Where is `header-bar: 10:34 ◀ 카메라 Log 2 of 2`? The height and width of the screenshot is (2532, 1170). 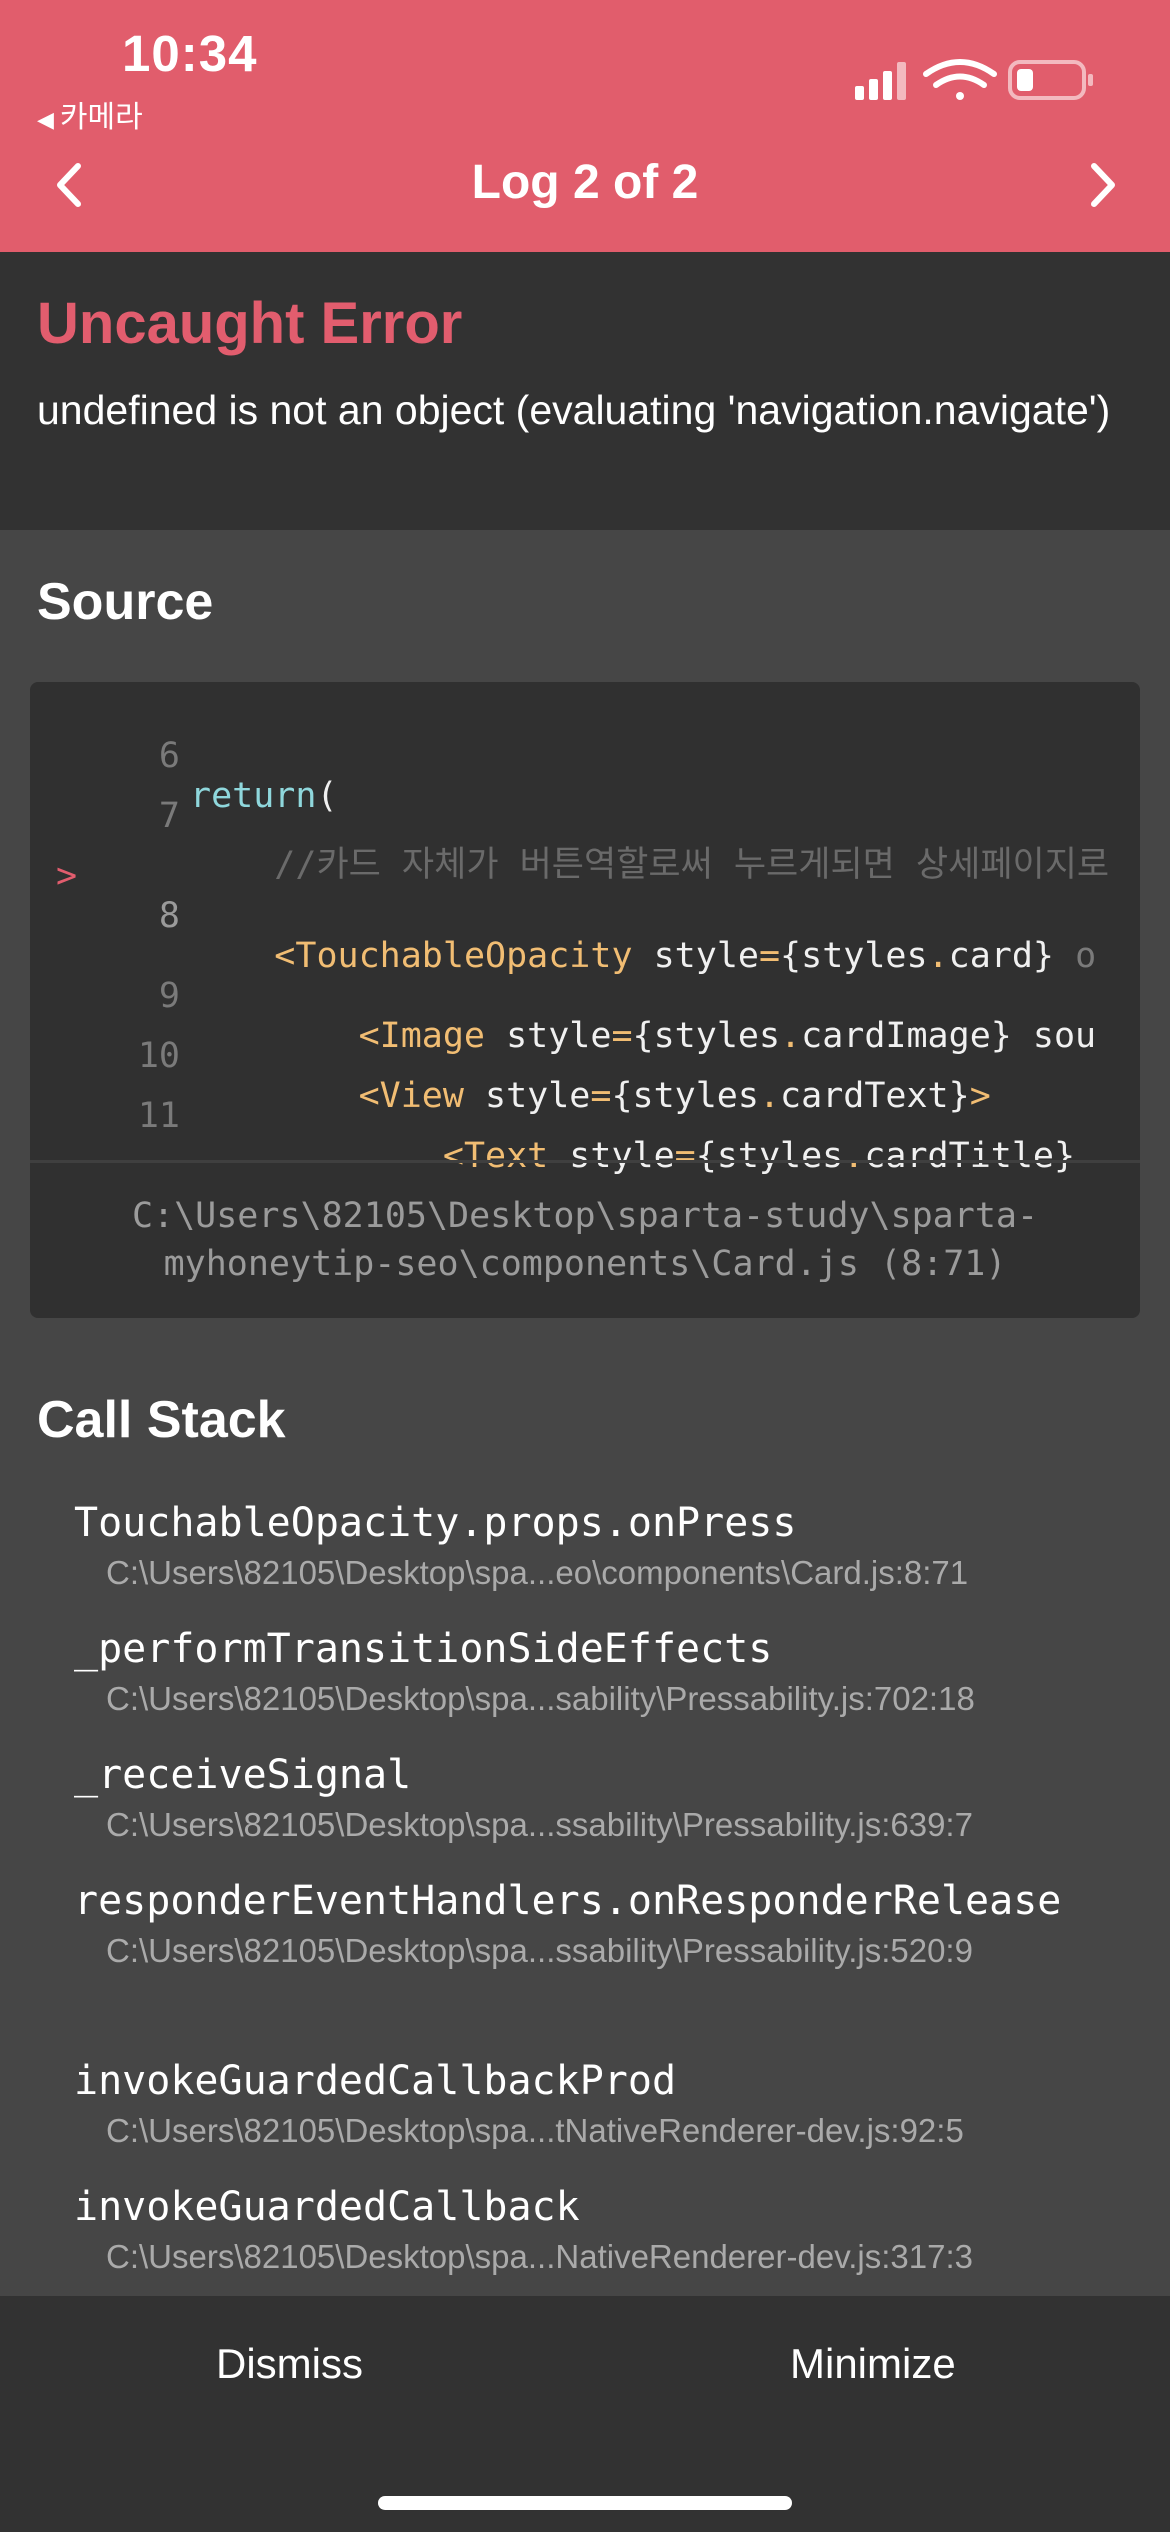 header-bar: 10:34 ◀ 카메라 Log 2 of 2 is located at coordinates (585, 126).